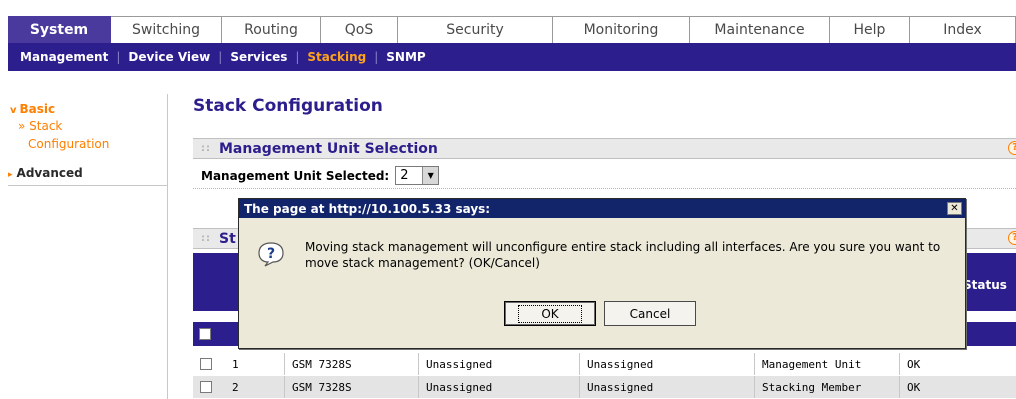 The height and width of the screenshot is (399, 1016). I want to click on tab-help: Help, so click(870, 29).